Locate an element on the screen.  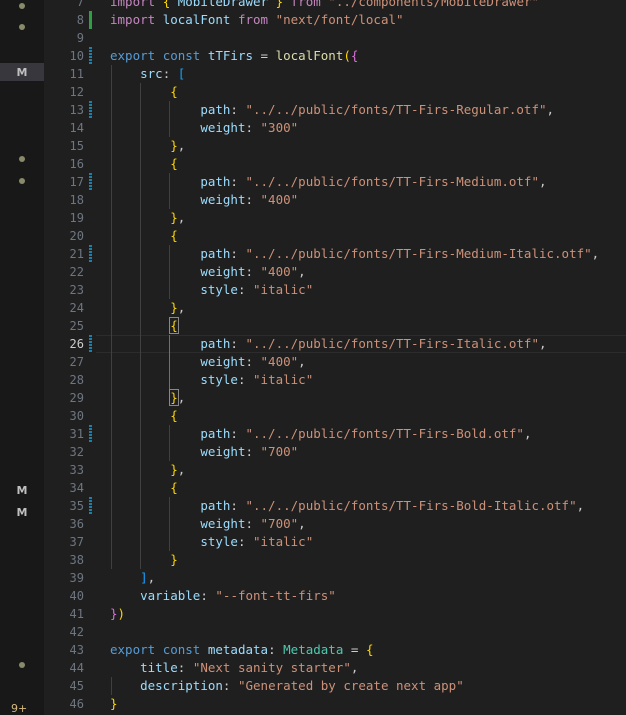
code-line-40: variable: "--font-tt-firs" is located at coordinates (223, 596).